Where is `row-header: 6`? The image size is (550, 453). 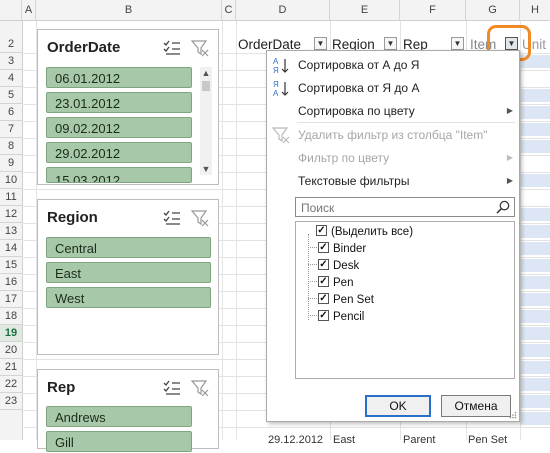
row-header: 6 is located at coordinates (11, 112).